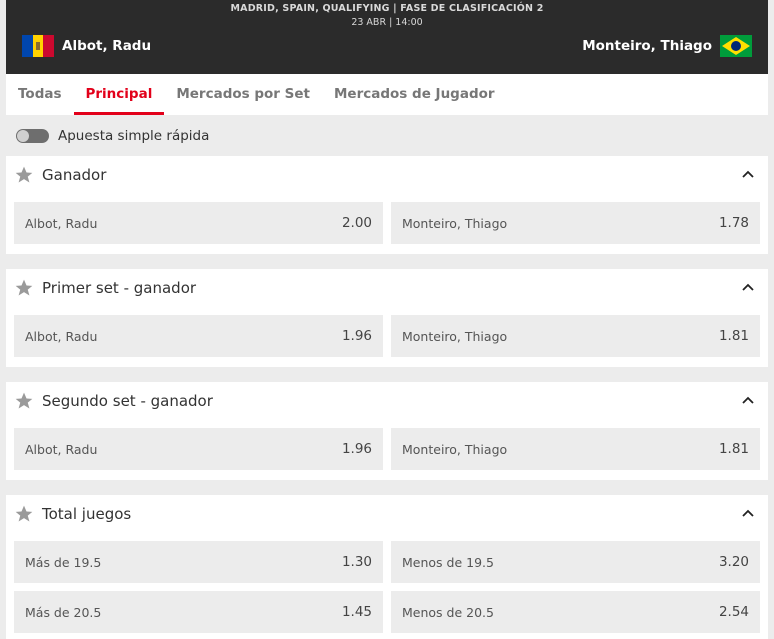 Image resolution: width=774 pixels, height=639 pixels. Describe the element at coordinates (414, 94) in the screenshot. I see `tab-mercados-de-jugador: Mercados de Jugador` at that location.